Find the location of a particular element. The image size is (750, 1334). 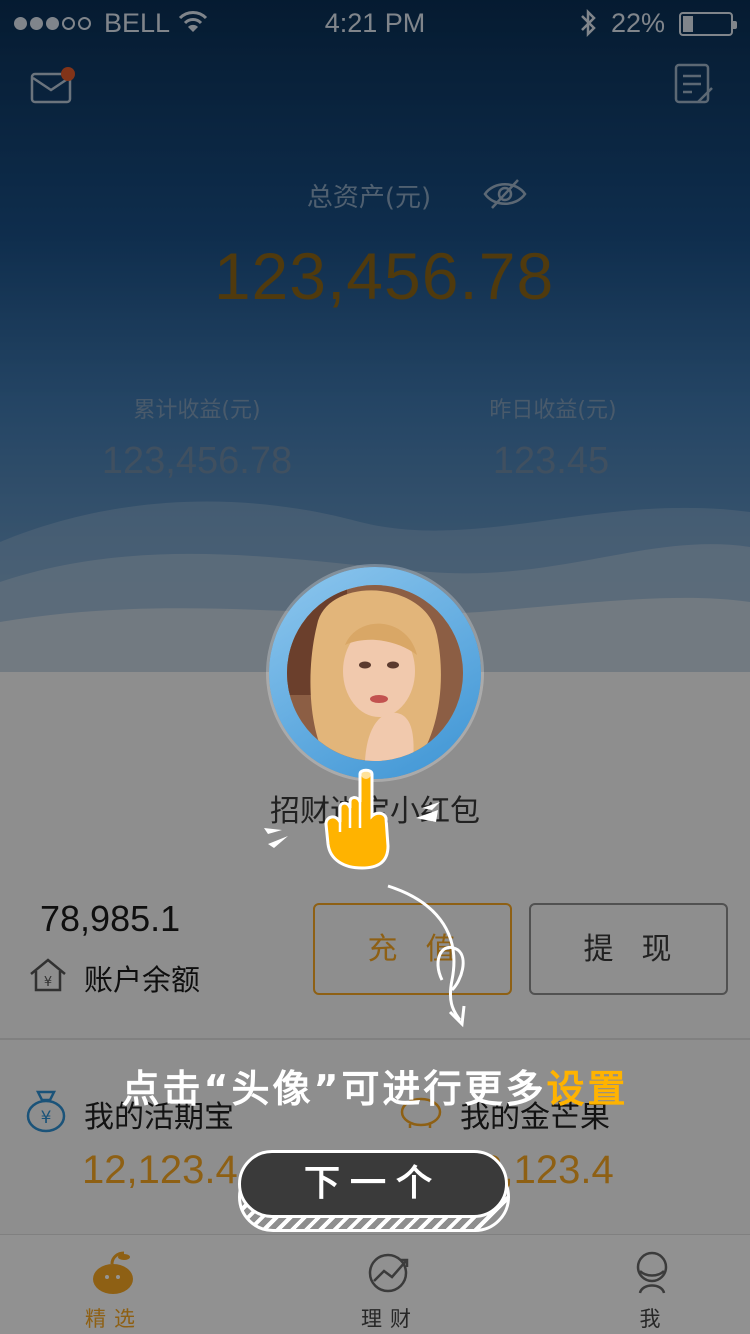

next-step-button: 下一个 is located at coordinates (374, 1191).